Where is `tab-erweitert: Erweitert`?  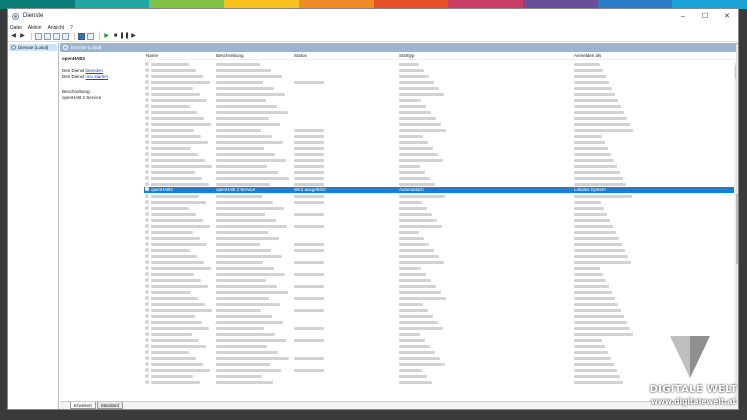 tab-erweitert: Erweitert is located at coordinates (83, 405).